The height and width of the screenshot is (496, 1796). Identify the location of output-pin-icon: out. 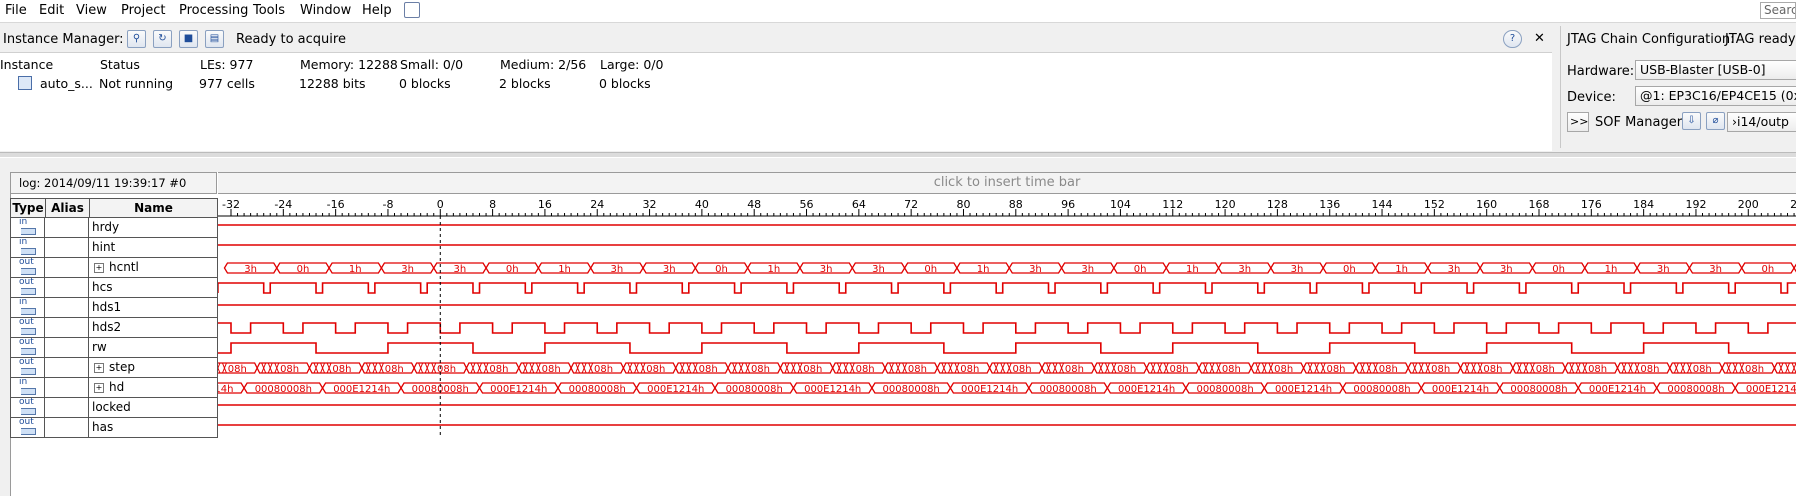
(28, 346).